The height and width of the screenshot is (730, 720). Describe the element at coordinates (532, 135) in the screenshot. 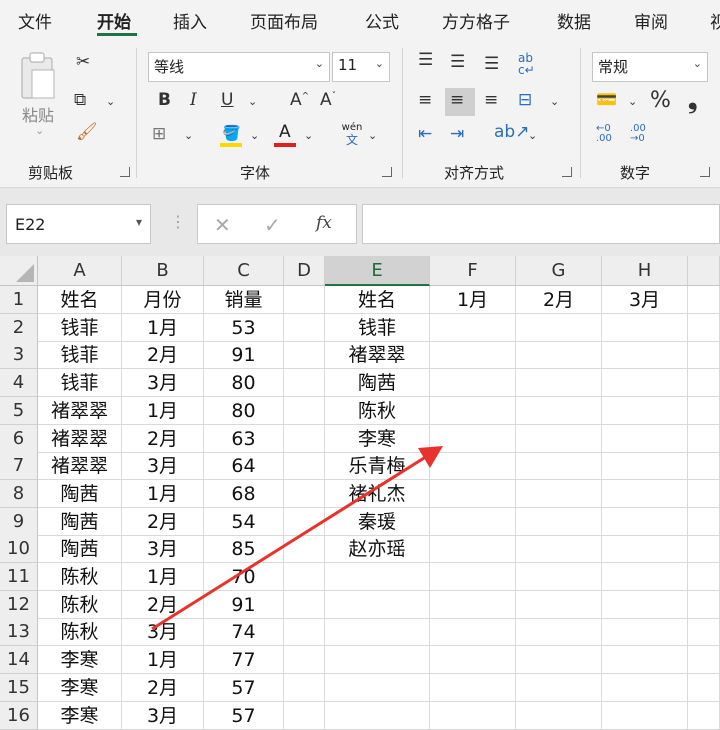

I see `orientation-dropdown-icon: ⌄` at that location.